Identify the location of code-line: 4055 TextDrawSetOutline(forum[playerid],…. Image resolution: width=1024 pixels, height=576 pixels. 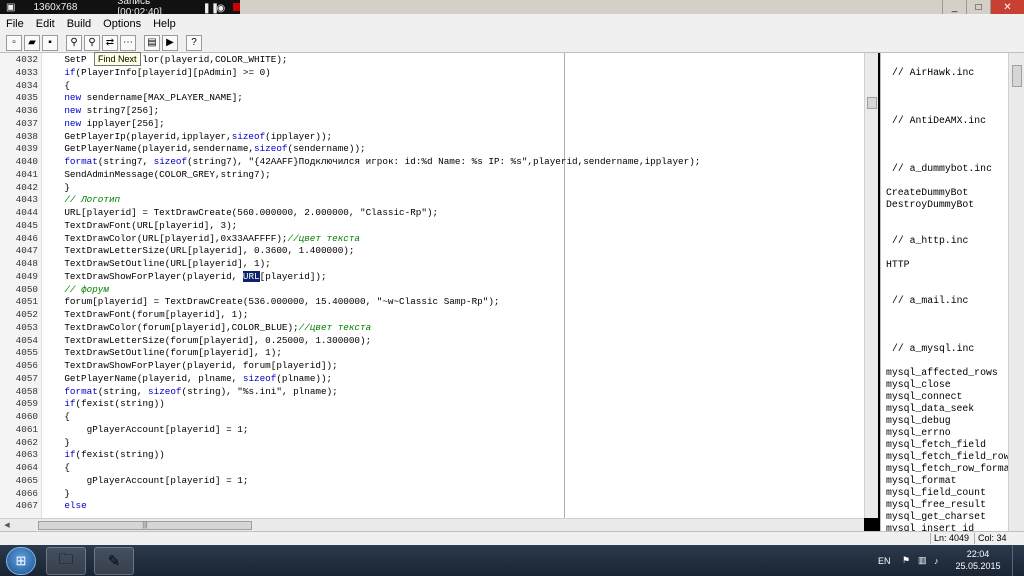
(440, 353).